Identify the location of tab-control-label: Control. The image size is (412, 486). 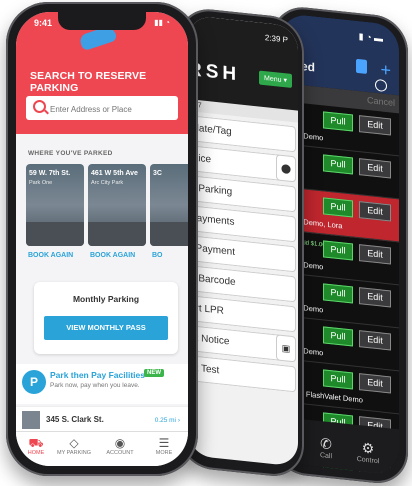
(368, 460).